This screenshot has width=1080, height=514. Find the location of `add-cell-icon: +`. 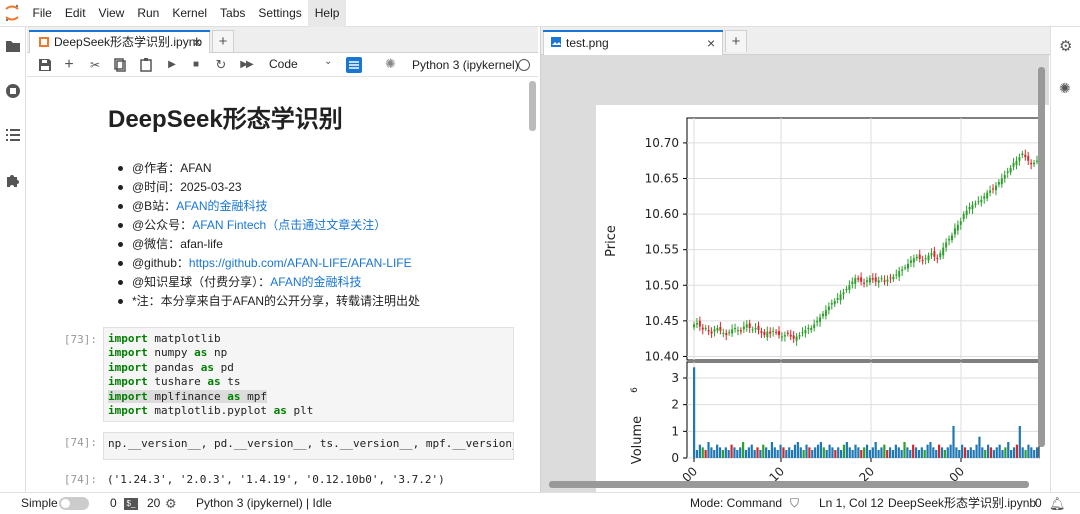

add-cell-icon: + is located at coordinates (69, 65).